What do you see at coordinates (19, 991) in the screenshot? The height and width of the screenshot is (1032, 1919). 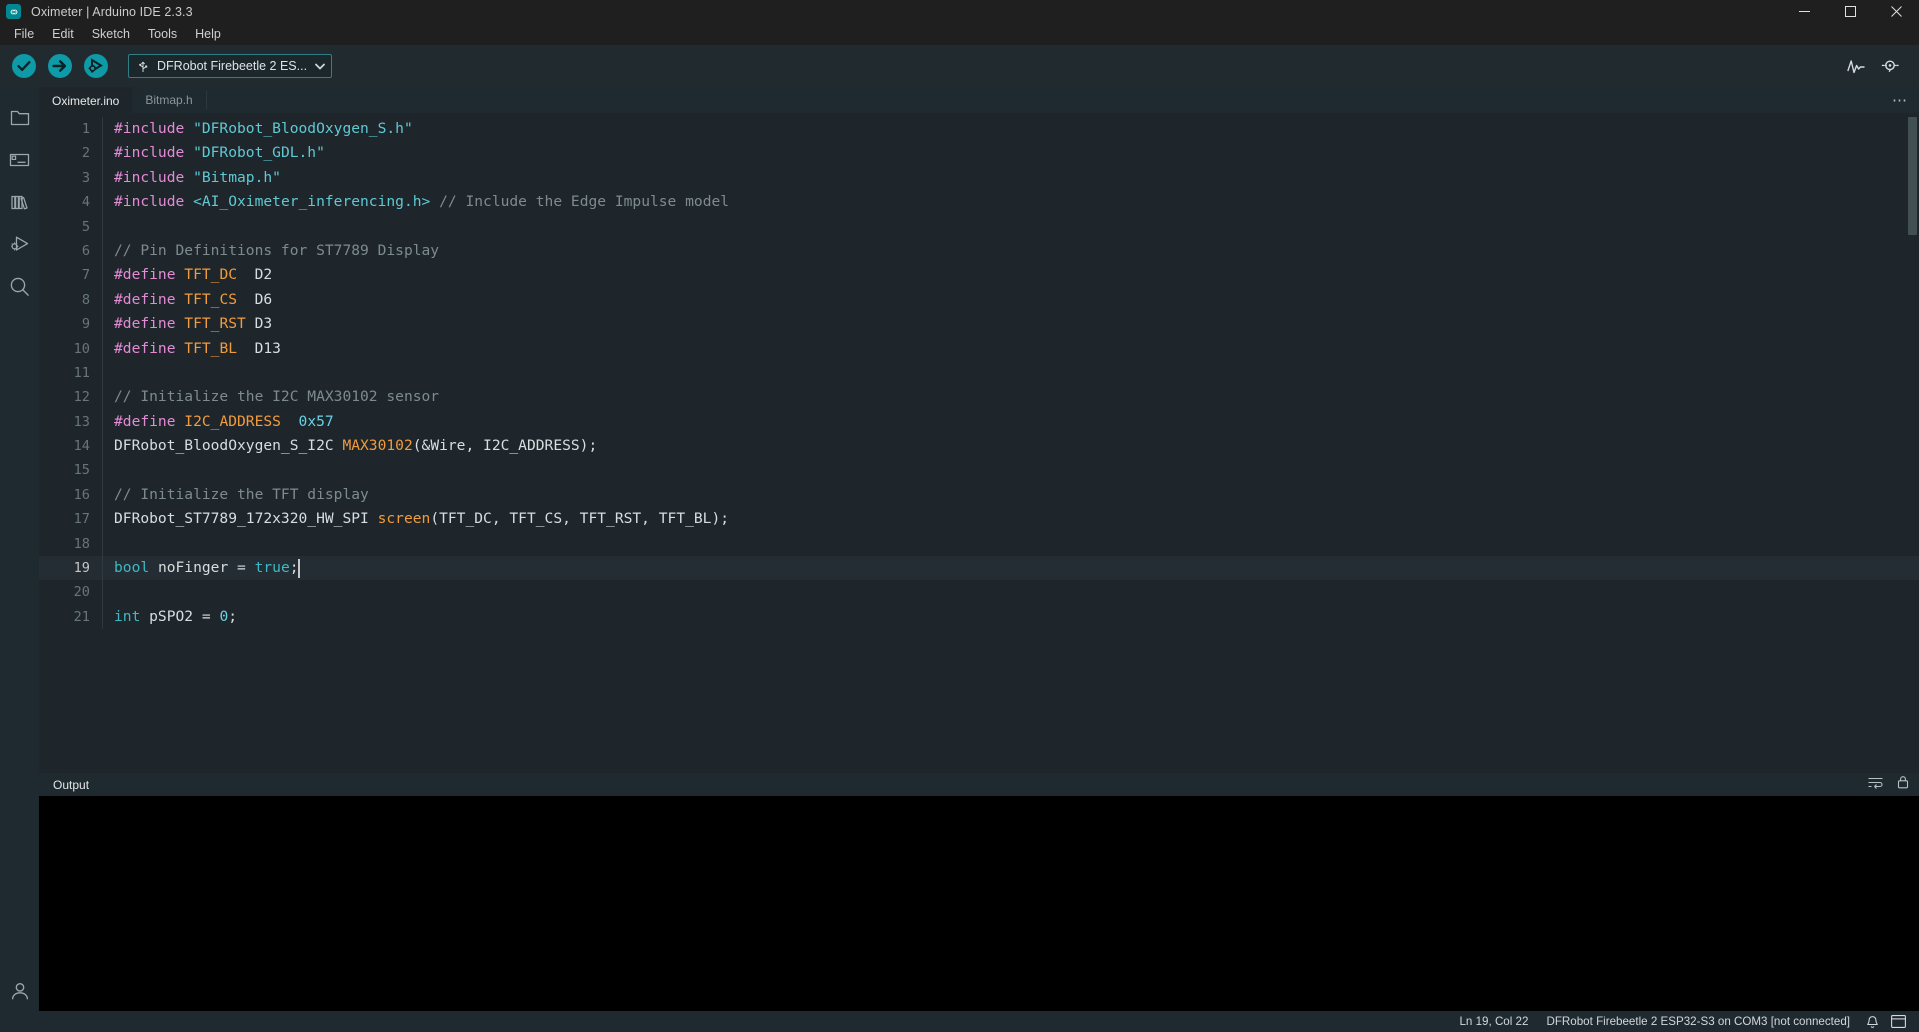 I see `account-button` at bounding box center [19, 991].